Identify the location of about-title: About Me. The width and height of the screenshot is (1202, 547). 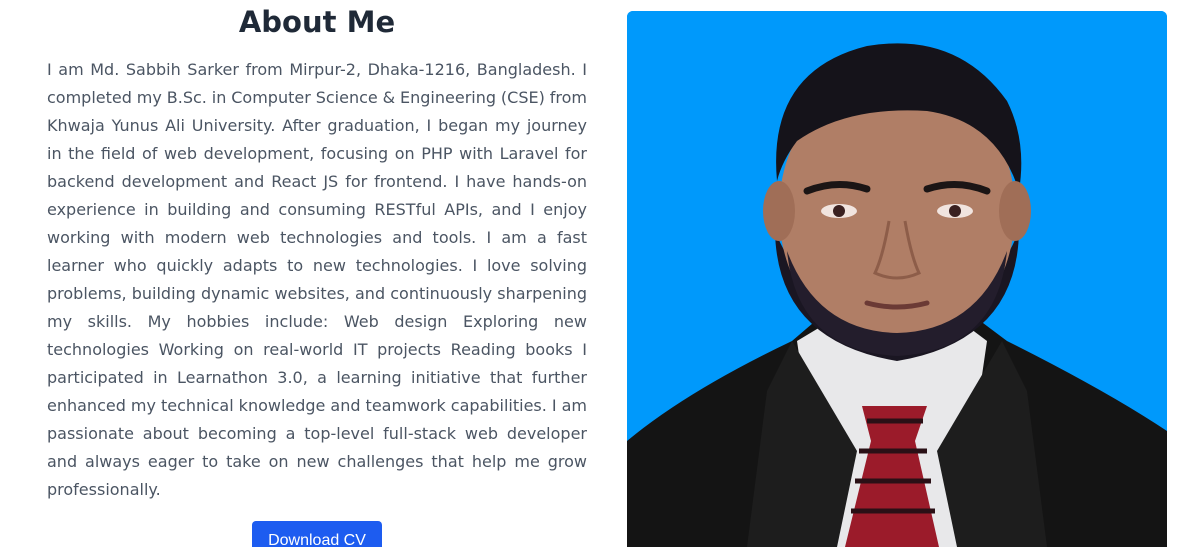
(317, 22).